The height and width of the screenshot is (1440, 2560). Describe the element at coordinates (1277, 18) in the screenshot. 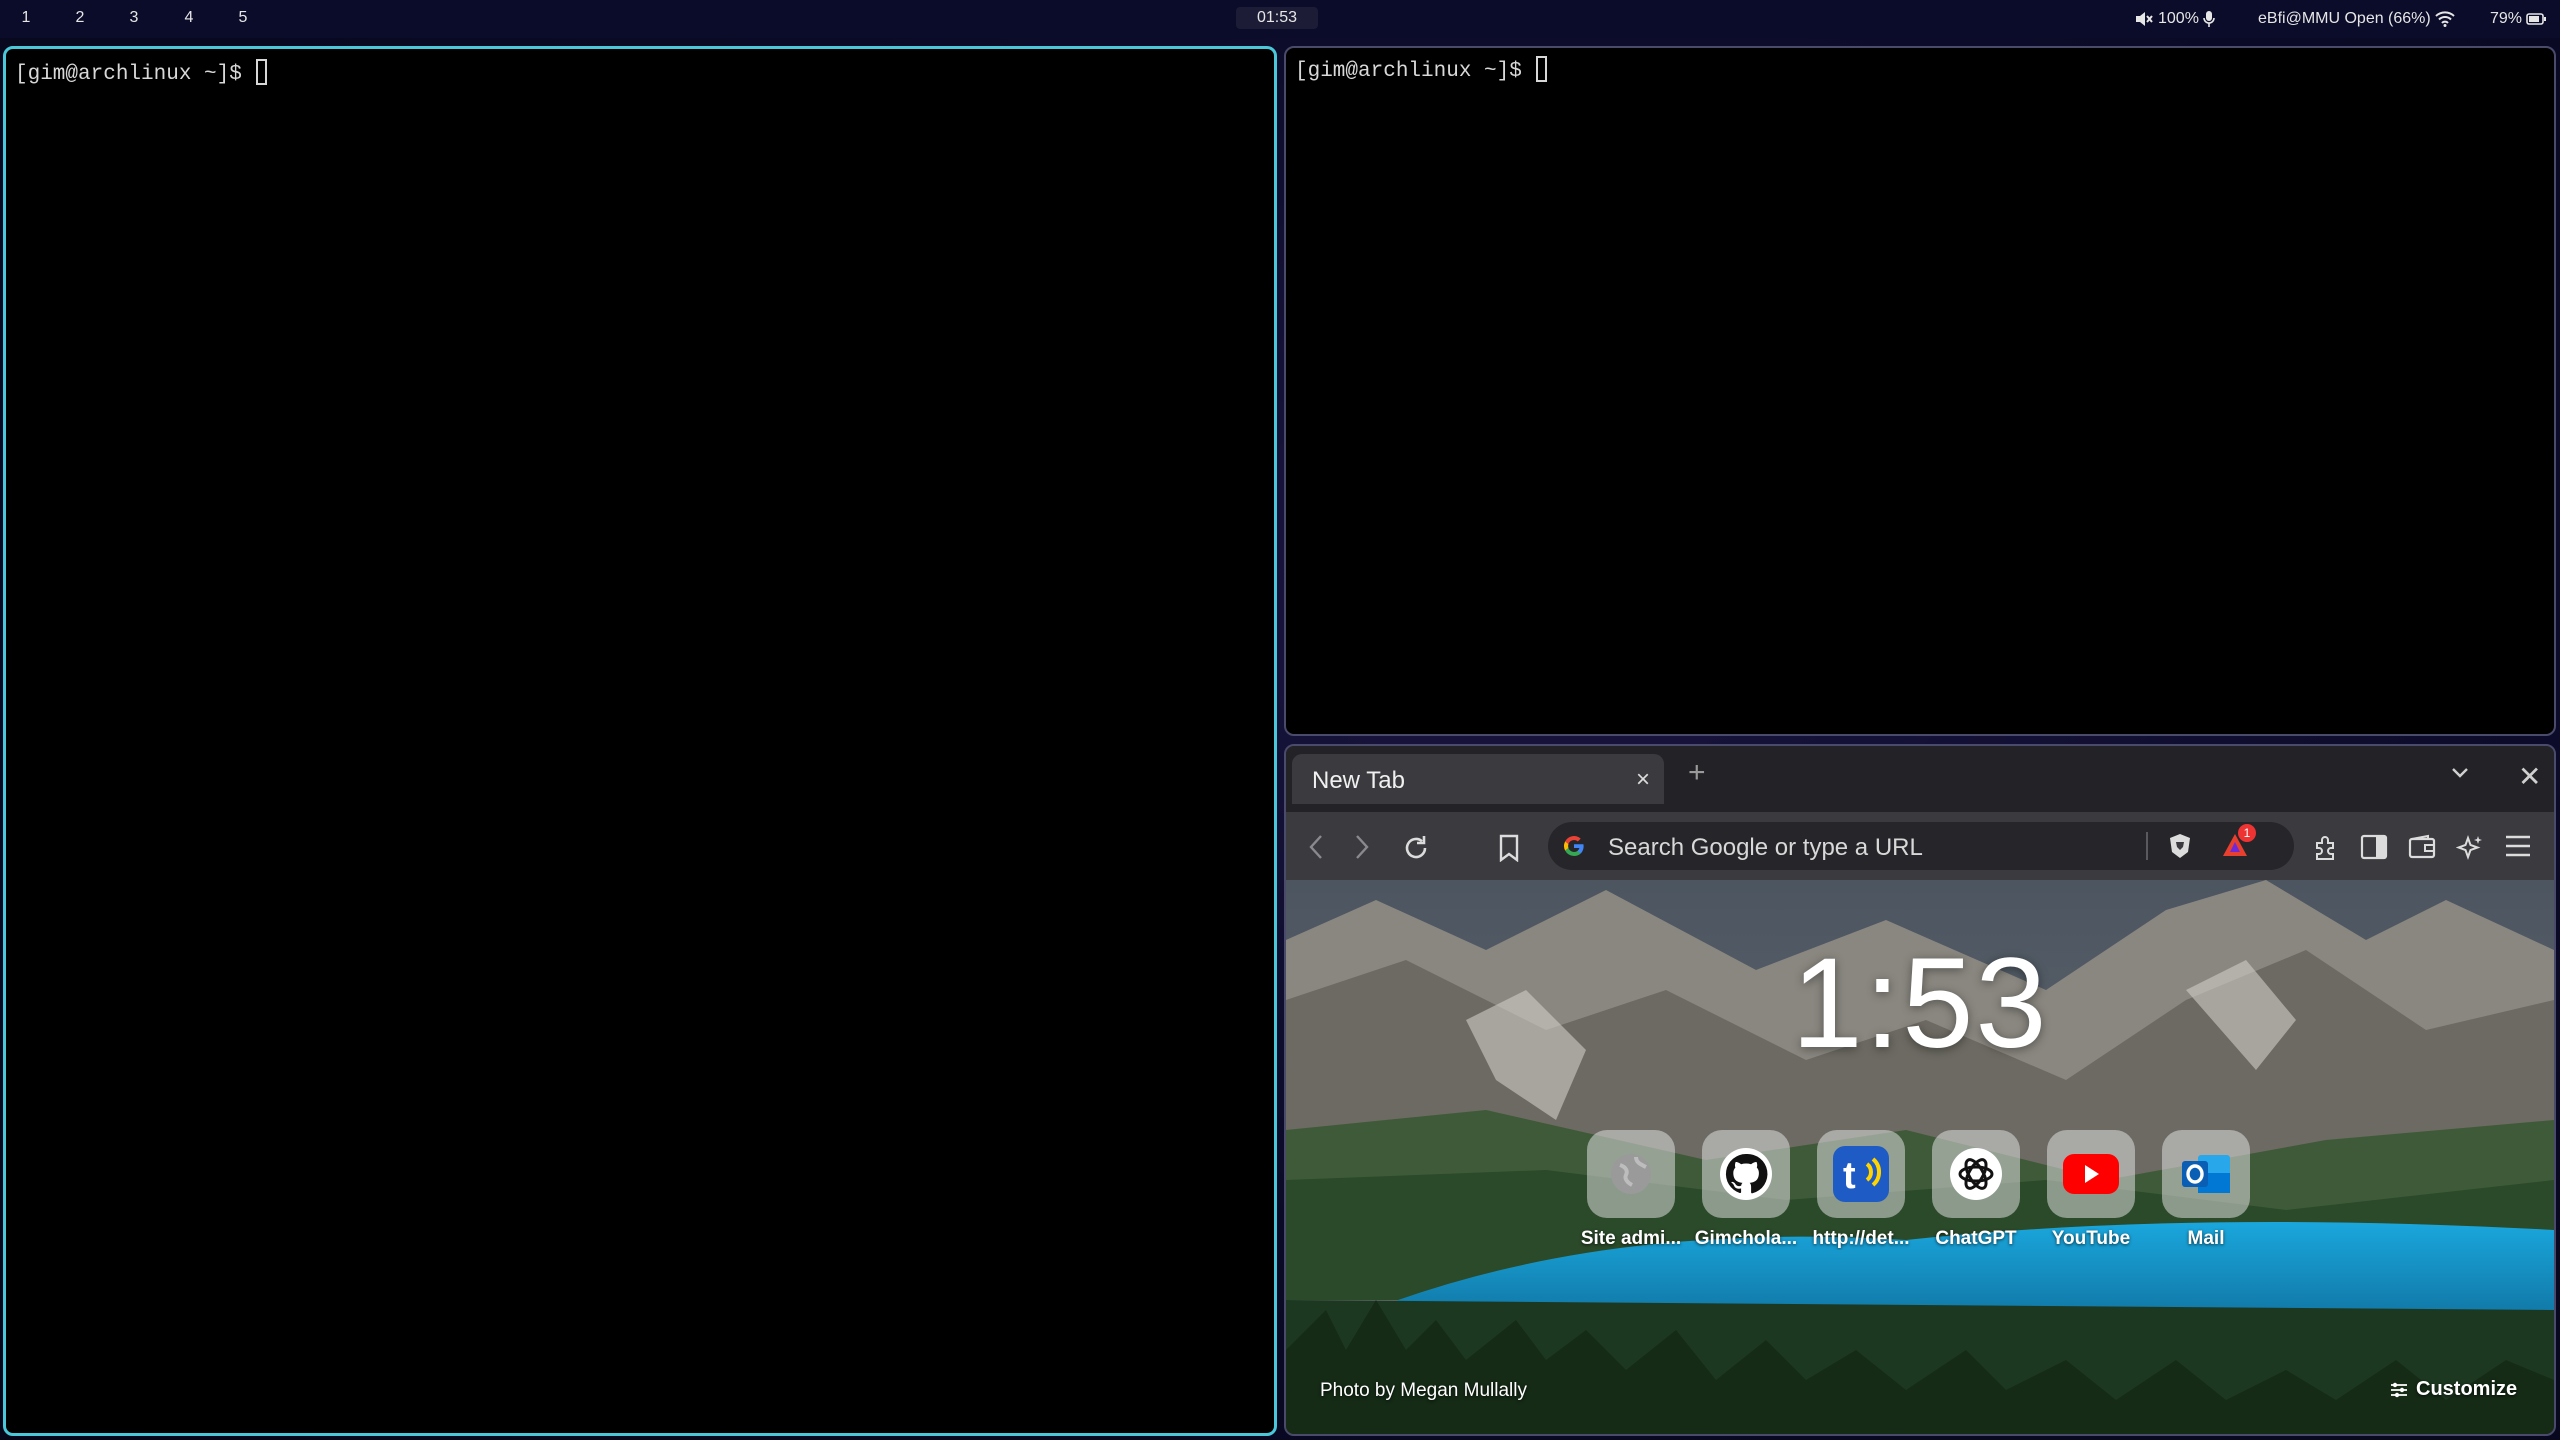

I see `clock: 01:53` at that location.